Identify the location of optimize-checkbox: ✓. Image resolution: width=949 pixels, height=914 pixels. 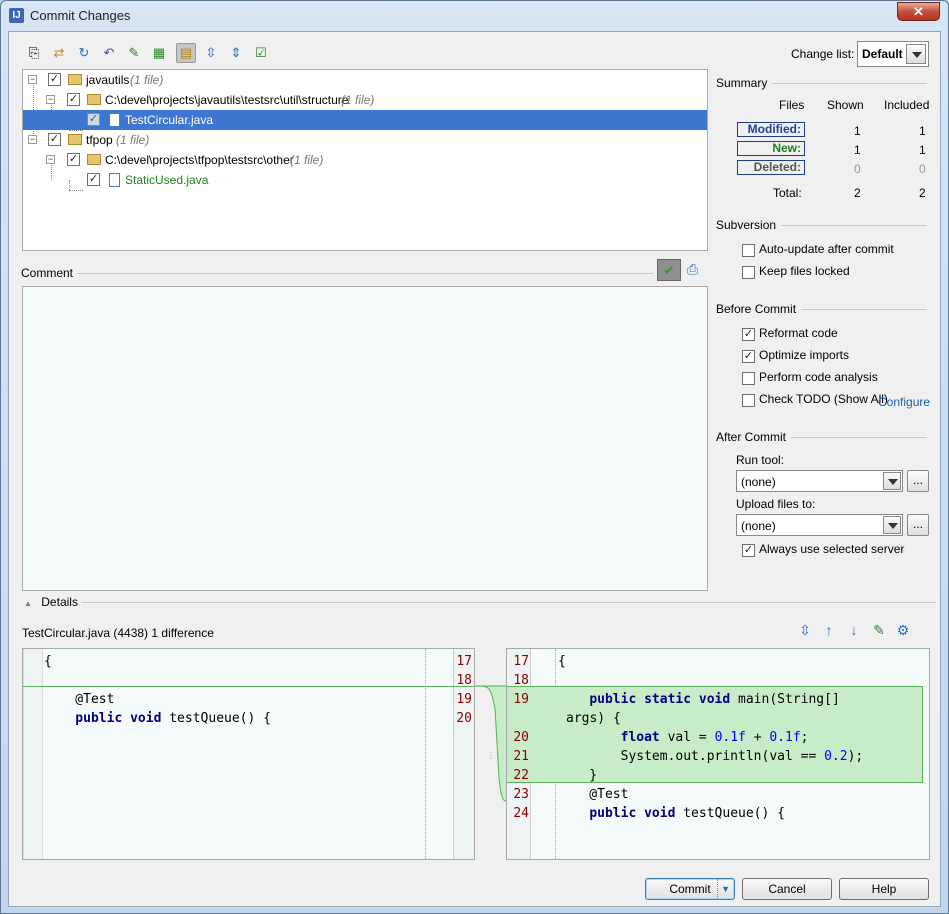
(748, 356).